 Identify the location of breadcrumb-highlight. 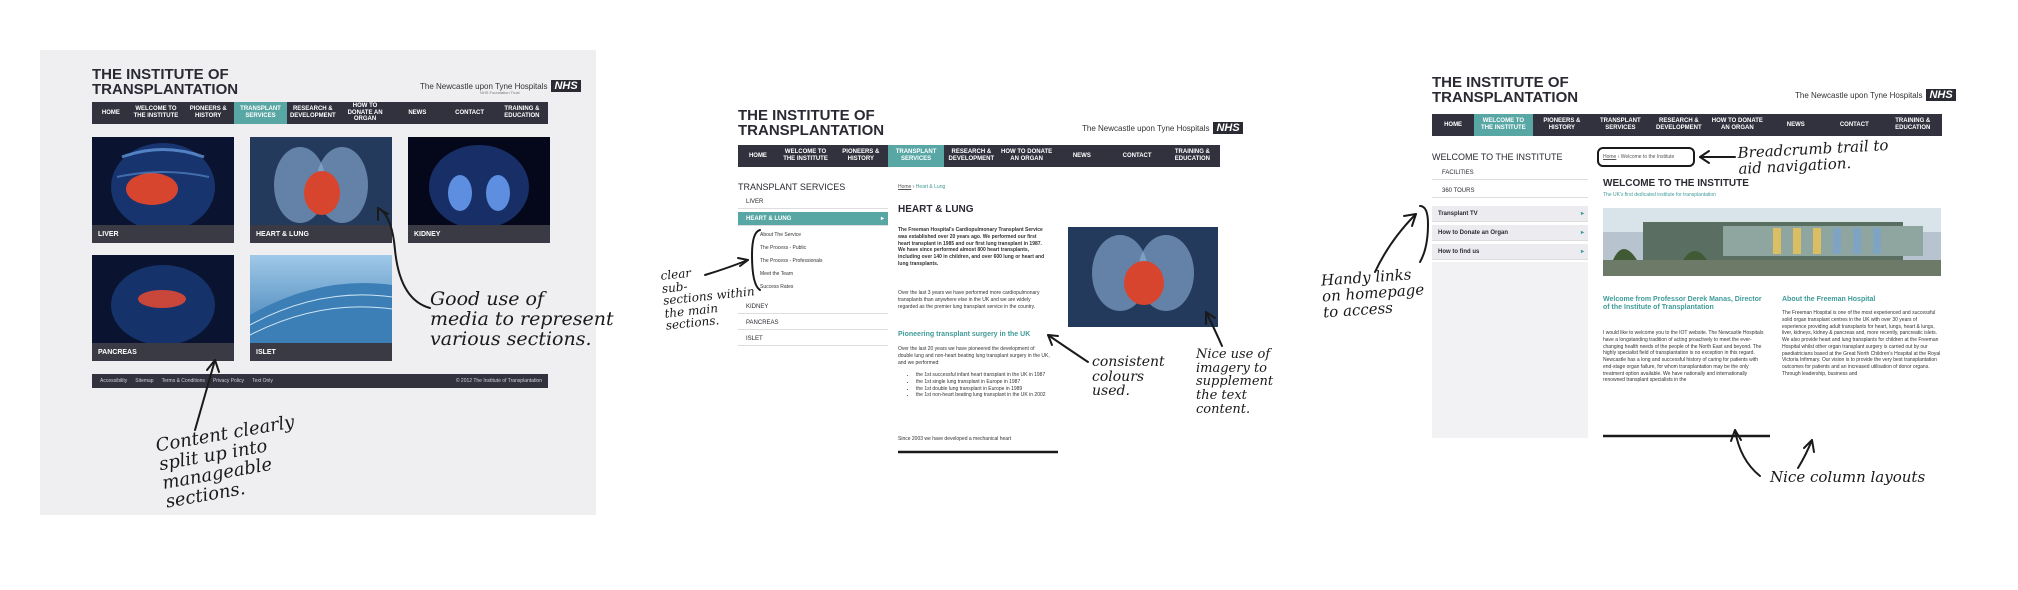
(1646, 157).